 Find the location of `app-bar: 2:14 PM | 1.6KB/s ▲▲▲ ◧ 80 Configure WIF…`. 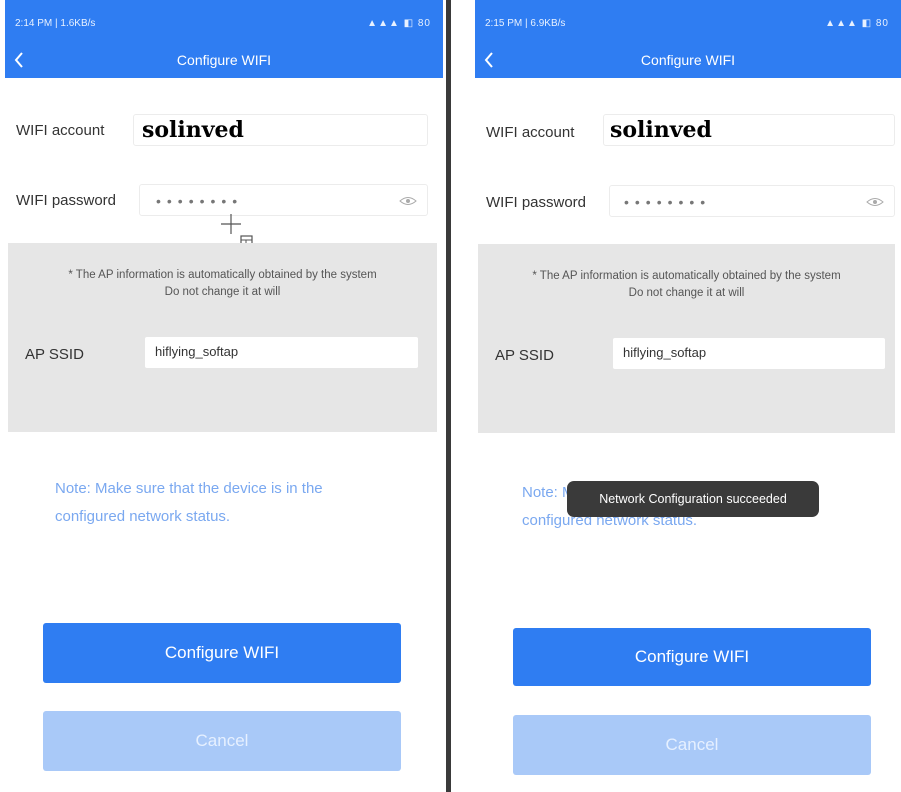

app-bar: 2:14 PM | 1.6KB/s ▲▲▲ ◧ 80 Configure WIF… is located at coordinates (224, 39).